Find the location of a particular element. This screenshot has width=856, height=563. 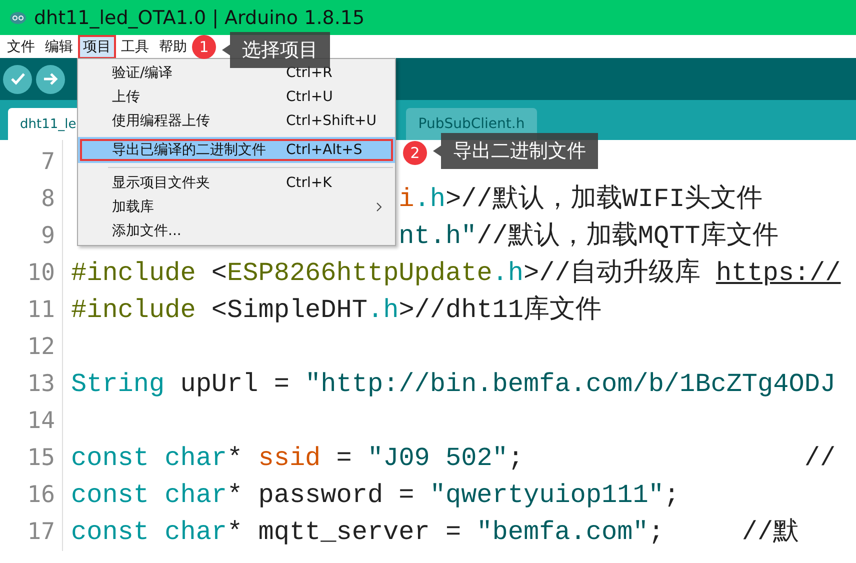

checkmark-icon is located at coordinates (18, 79).